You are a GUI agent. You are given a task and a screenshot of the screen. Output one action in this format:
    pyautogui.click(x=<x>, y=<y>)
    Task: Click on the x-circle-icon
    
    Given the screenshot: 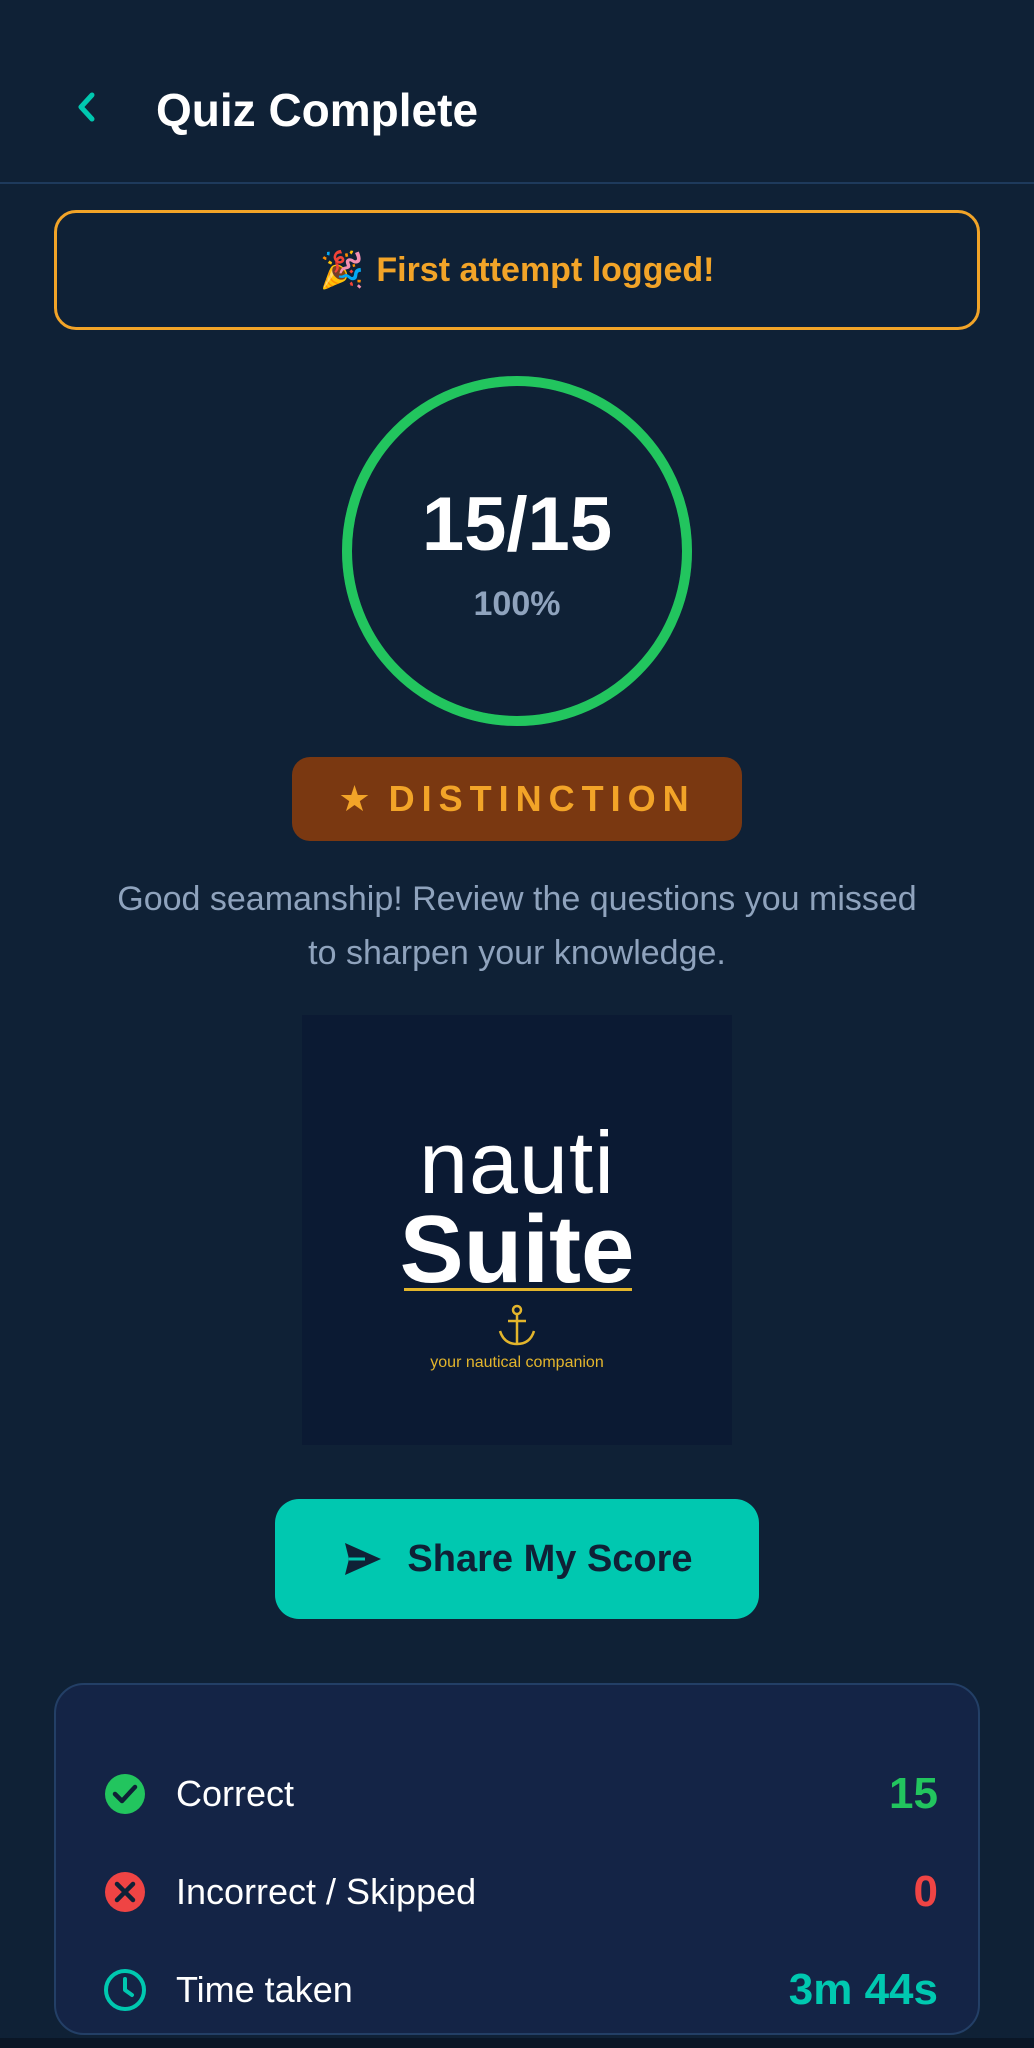 What is the action you would take?
    pyautogui.click(x=125, y=1892)
    